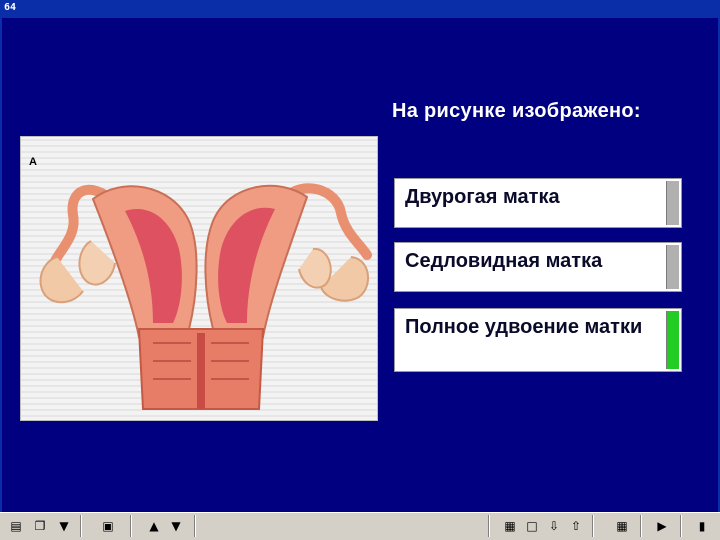  What do you see at coordinates (154, 526) in the screenshot?
I see `arrow-up-icon: ▲` at bounding box center [154, 526].